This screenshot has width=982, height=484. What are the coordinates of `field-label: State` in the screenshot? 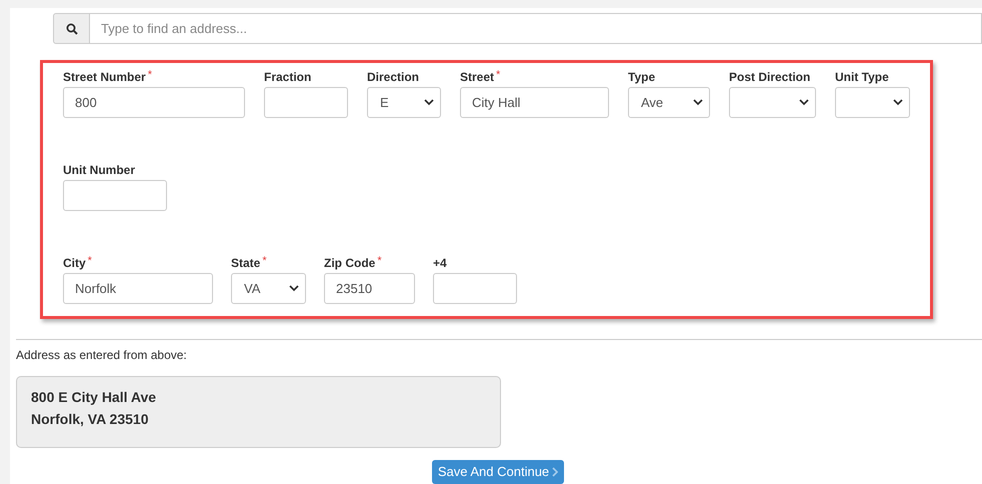 It's located at (245, 263).